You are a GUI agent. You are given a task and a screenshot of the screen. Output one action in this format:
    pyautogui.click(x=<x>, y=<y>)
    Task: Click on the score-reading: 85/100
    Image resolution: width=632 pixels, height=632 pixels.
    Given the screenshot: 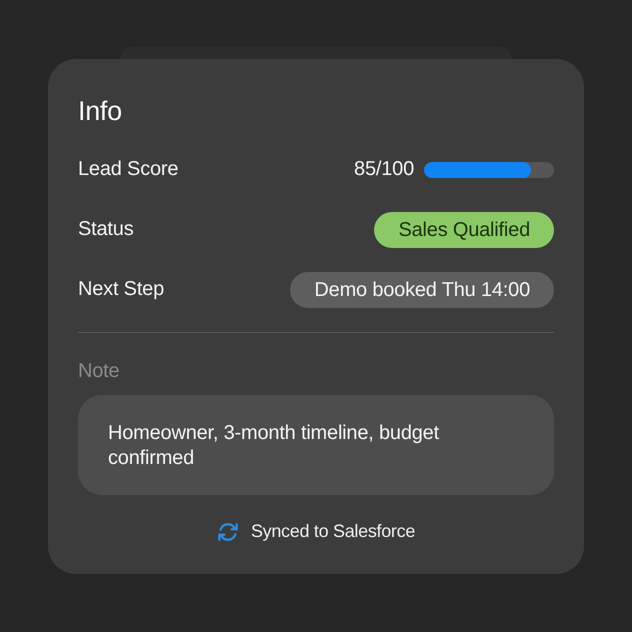 What is the action you would take?
    pyautogui.click(x=384, y=169)
    